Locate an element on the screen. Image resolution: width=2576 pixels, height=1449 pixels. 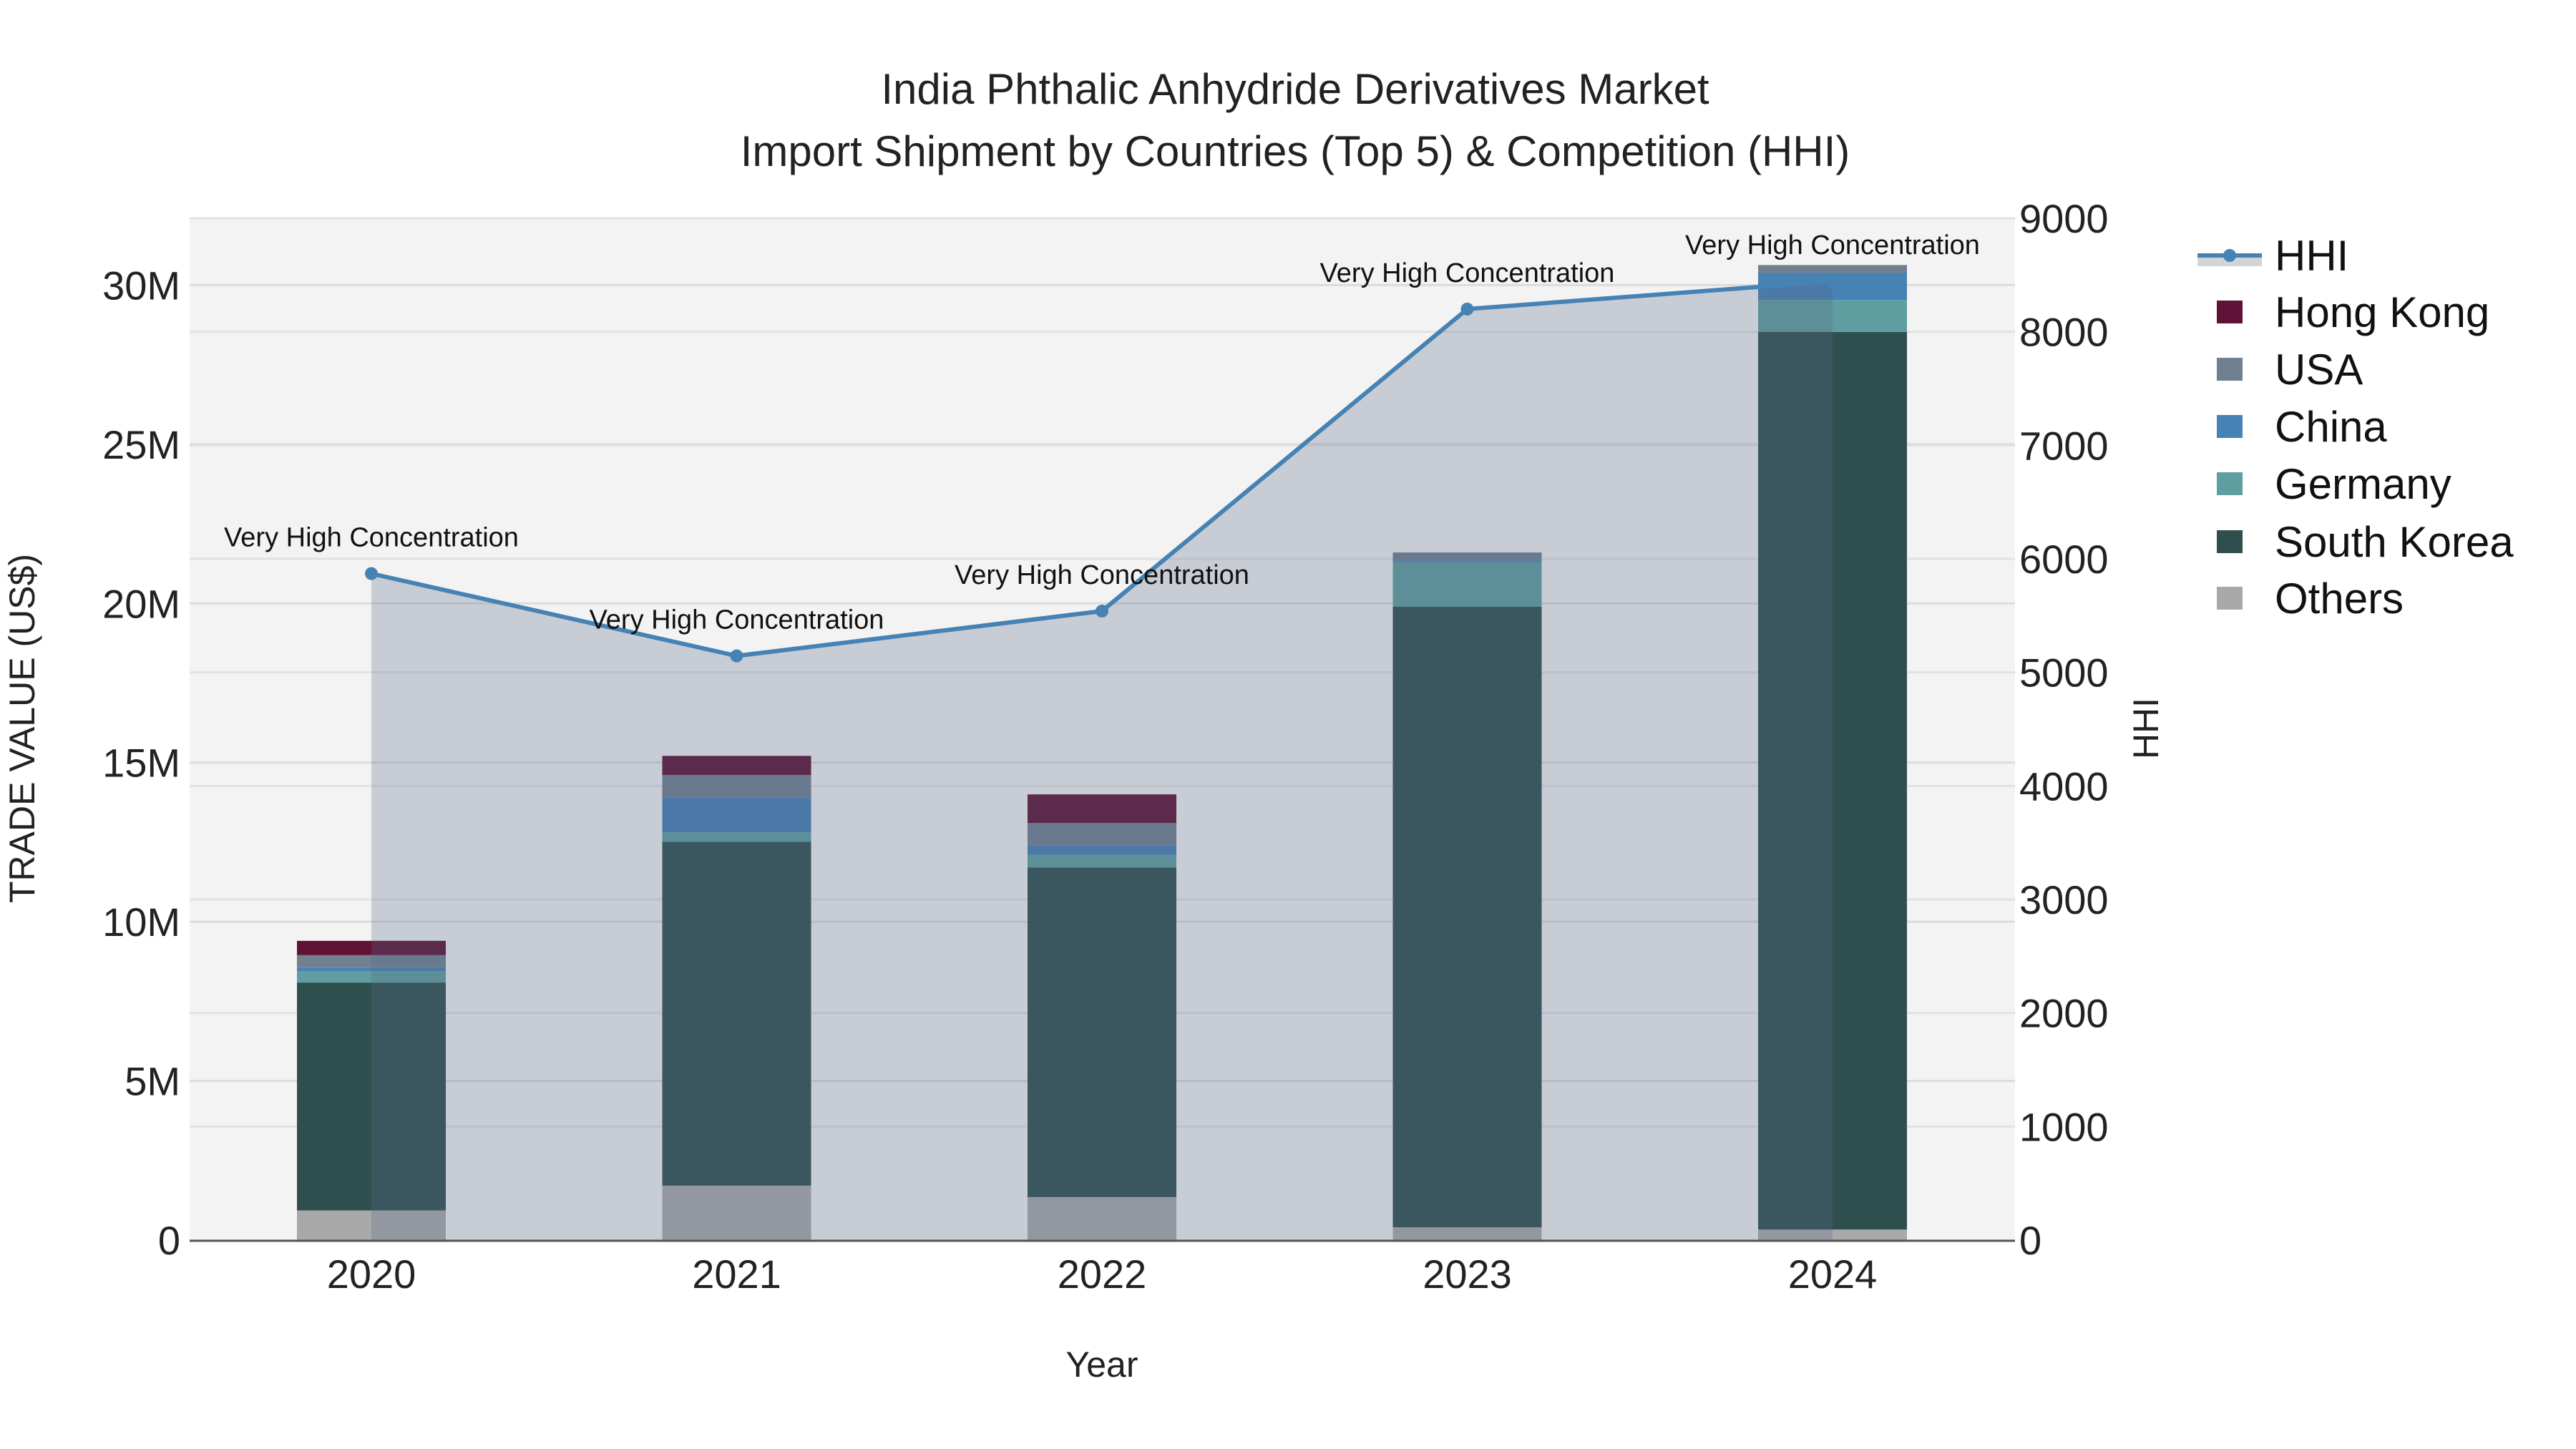
legend-label: HHI is located at coordinates (2311, 256).